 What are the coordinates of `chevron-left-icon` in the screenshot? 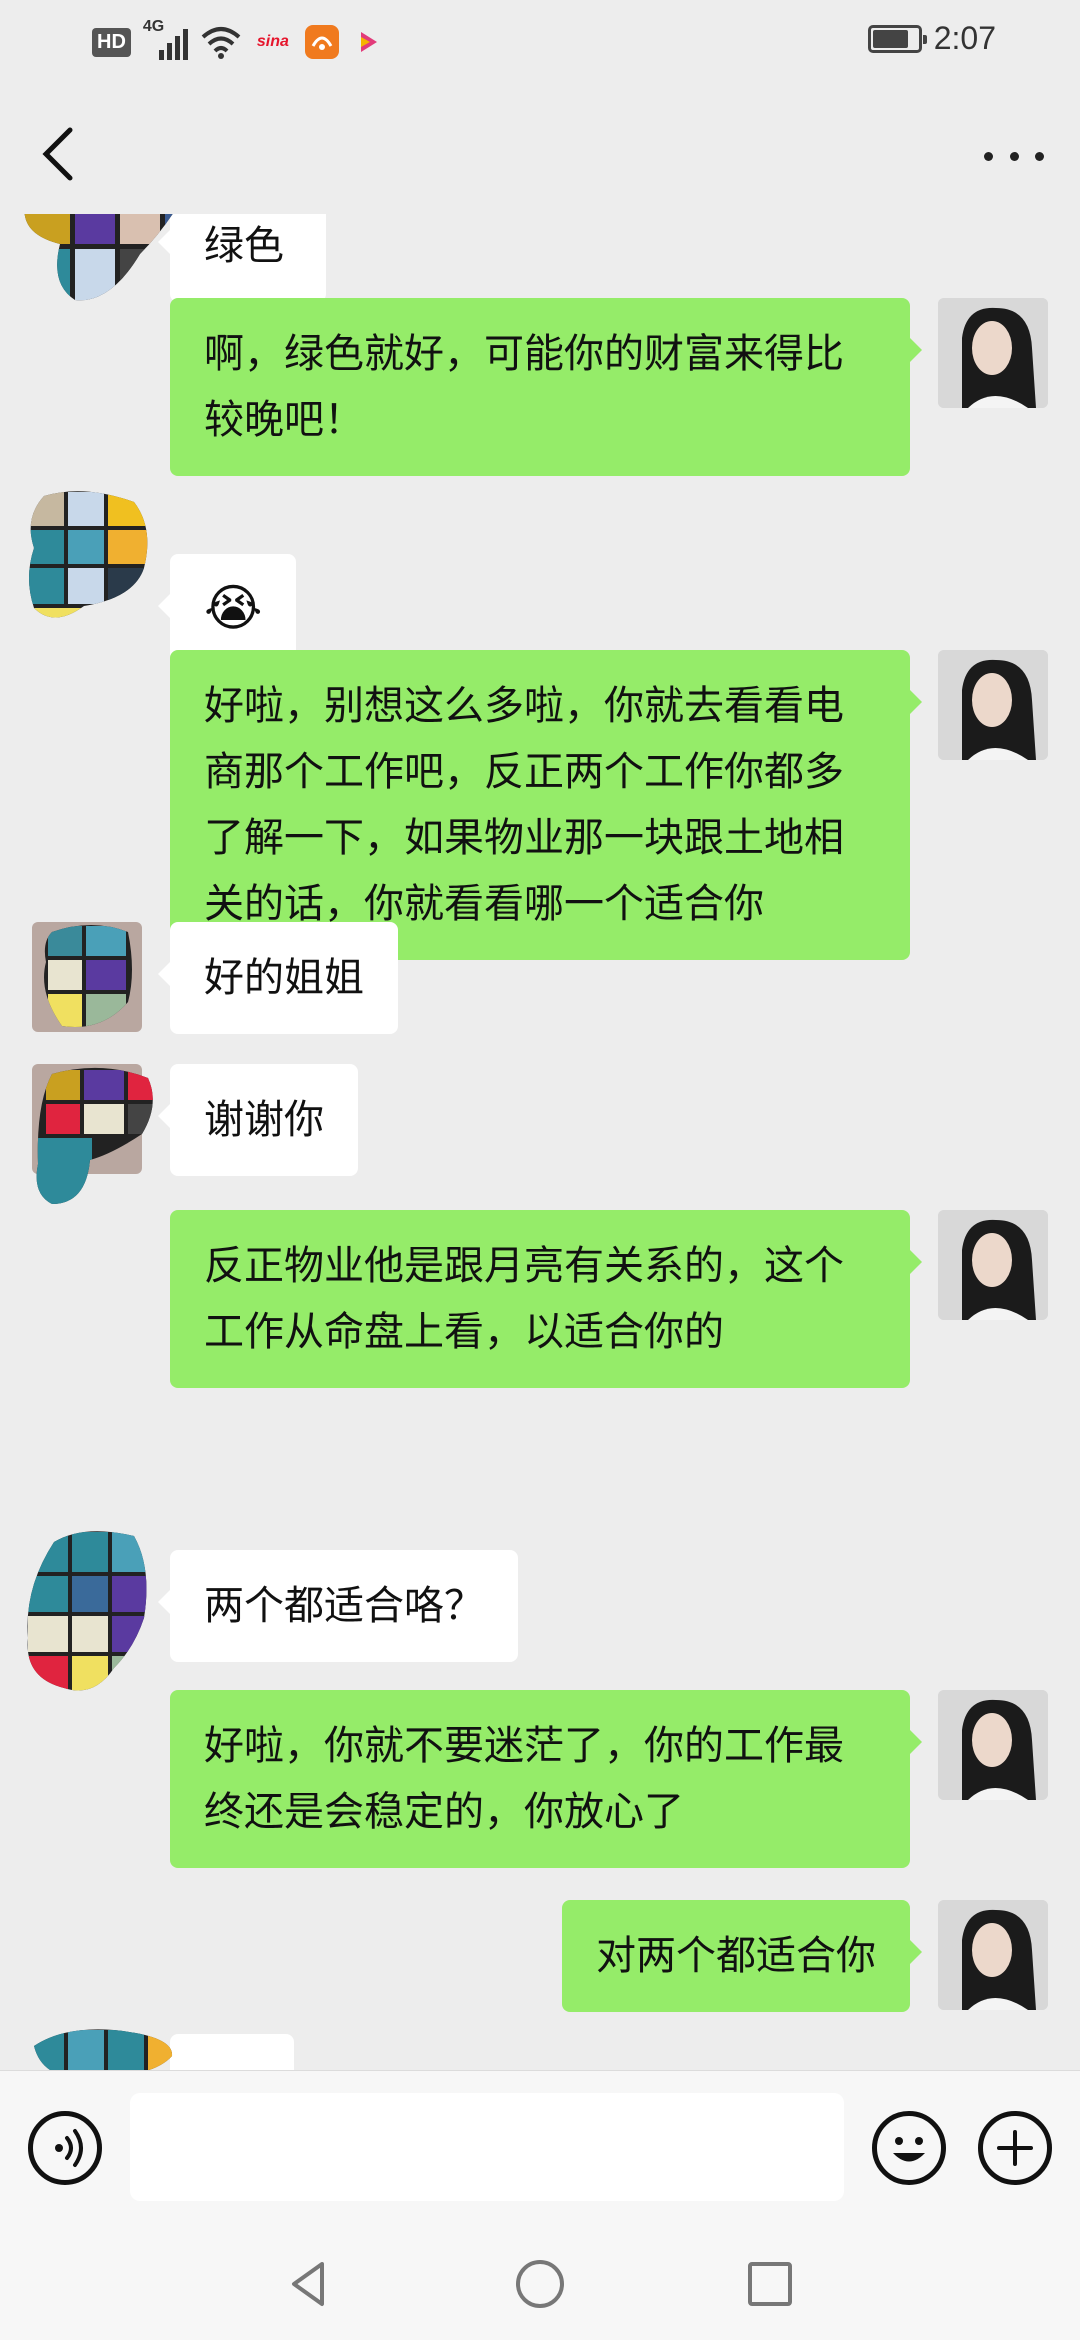 It's located at (58, 154).